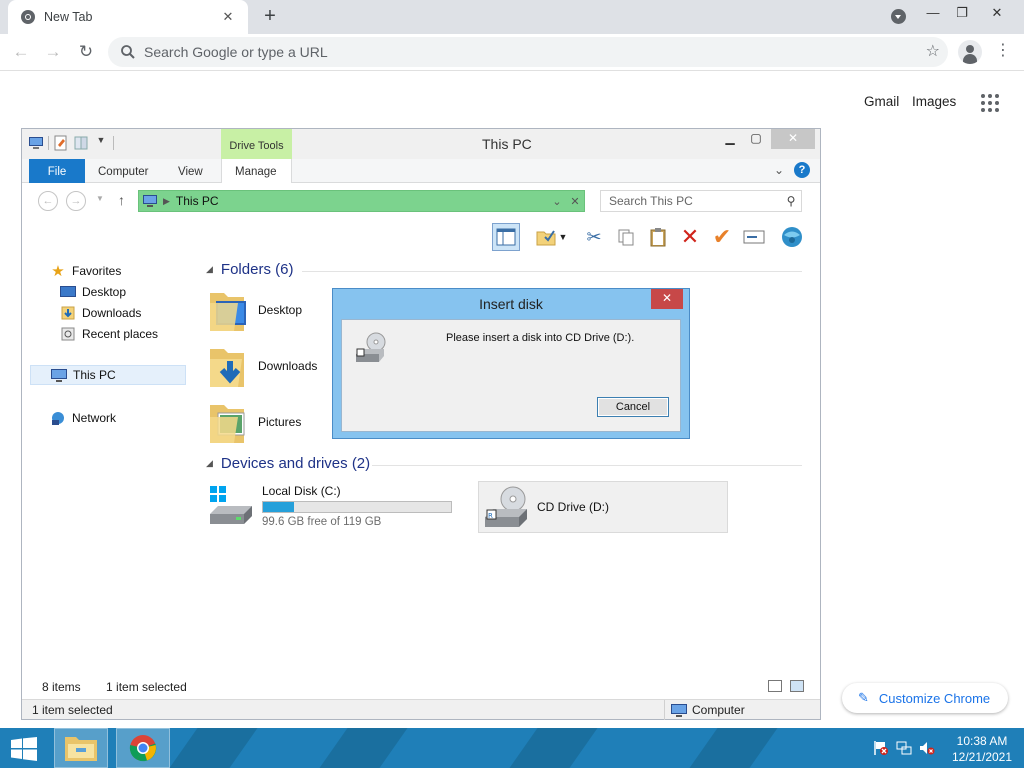 The width and height of the screenshot is (1024, 768). Describe the element at coordinates (904, 748) in the screenshot. I see `network-tray-icon` at that location.